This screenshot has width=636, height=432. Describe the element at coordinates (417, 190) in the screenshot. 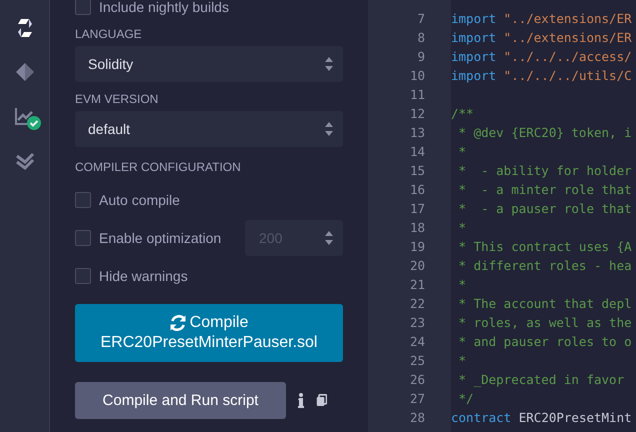

I see `line-number: 16` at that location.